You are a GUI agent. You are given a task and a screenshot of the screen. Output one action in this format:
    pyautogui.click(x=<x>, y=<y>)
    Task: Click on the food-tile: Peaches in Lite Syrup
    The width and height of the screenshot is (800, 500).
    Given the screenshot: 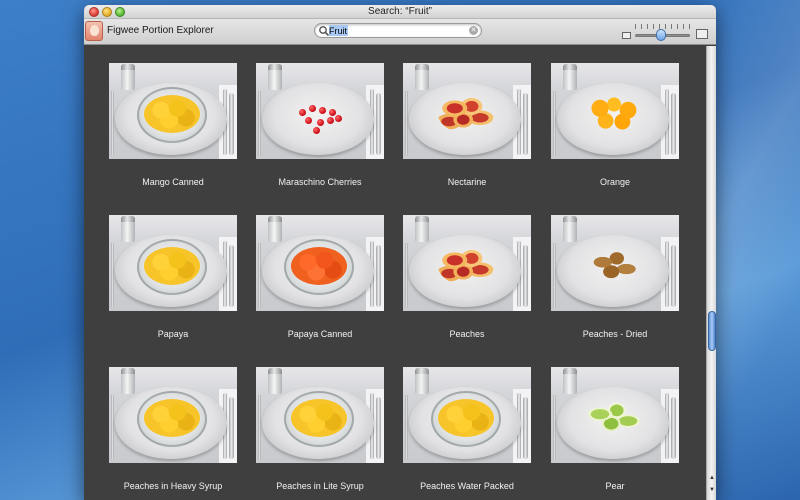 What is the action you would take?
    pyautogui.click(x=320, y=432)
    